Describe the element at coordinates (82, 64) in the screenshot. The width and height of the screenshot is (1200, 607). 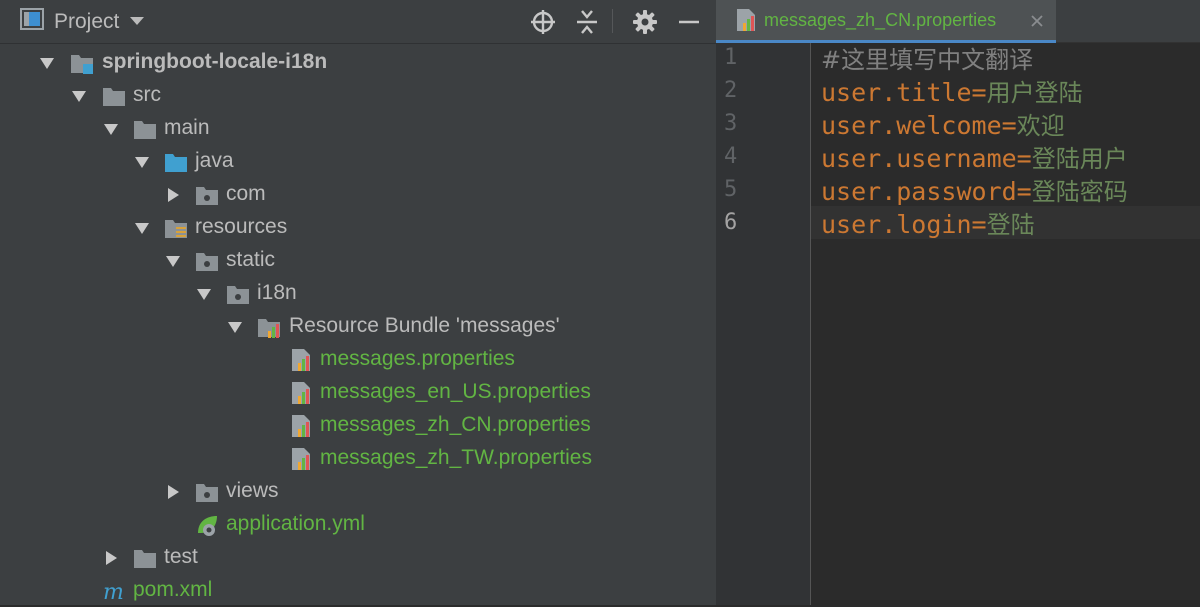
I see `module-folder-icon` at that location.